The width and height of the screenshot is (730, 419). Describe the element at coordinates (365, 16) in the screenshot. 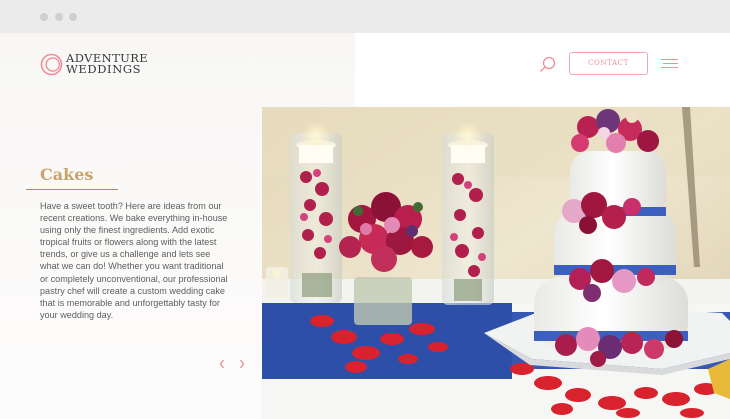

I see `browser-title-bar` at that location.